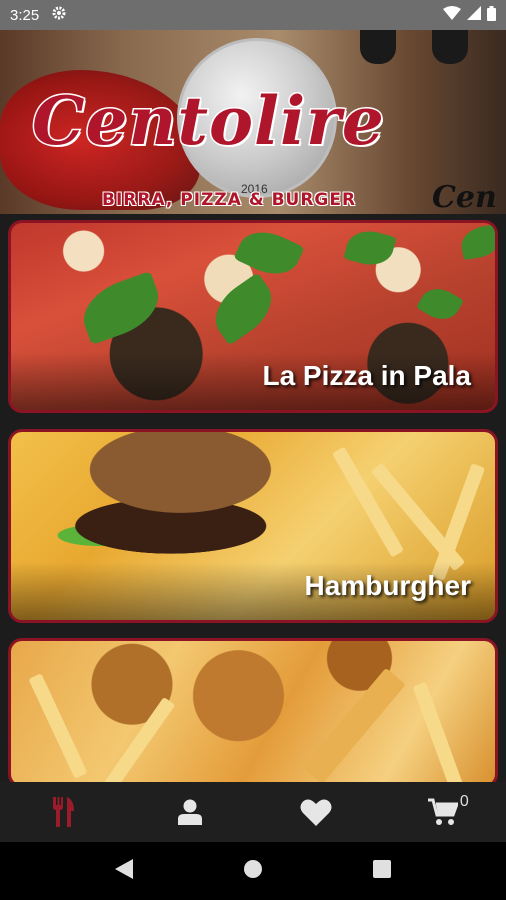 Image resolution: width=506 pixels, height=900 pixels. What do you see at coordinates (382, 871) in the screenshot?
I see `recents-icon` at bounding box center [382, 871].